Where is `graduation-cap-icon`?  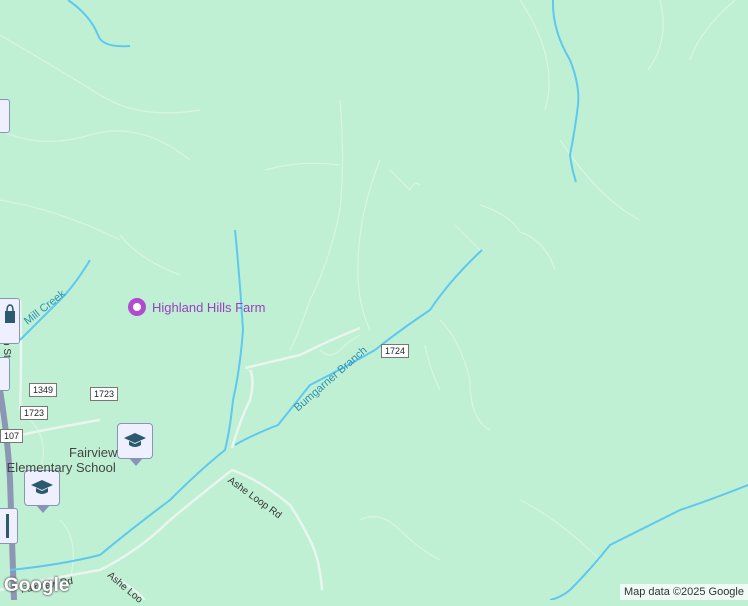 graduation-cap-icon is located at coordinates (135, 440).